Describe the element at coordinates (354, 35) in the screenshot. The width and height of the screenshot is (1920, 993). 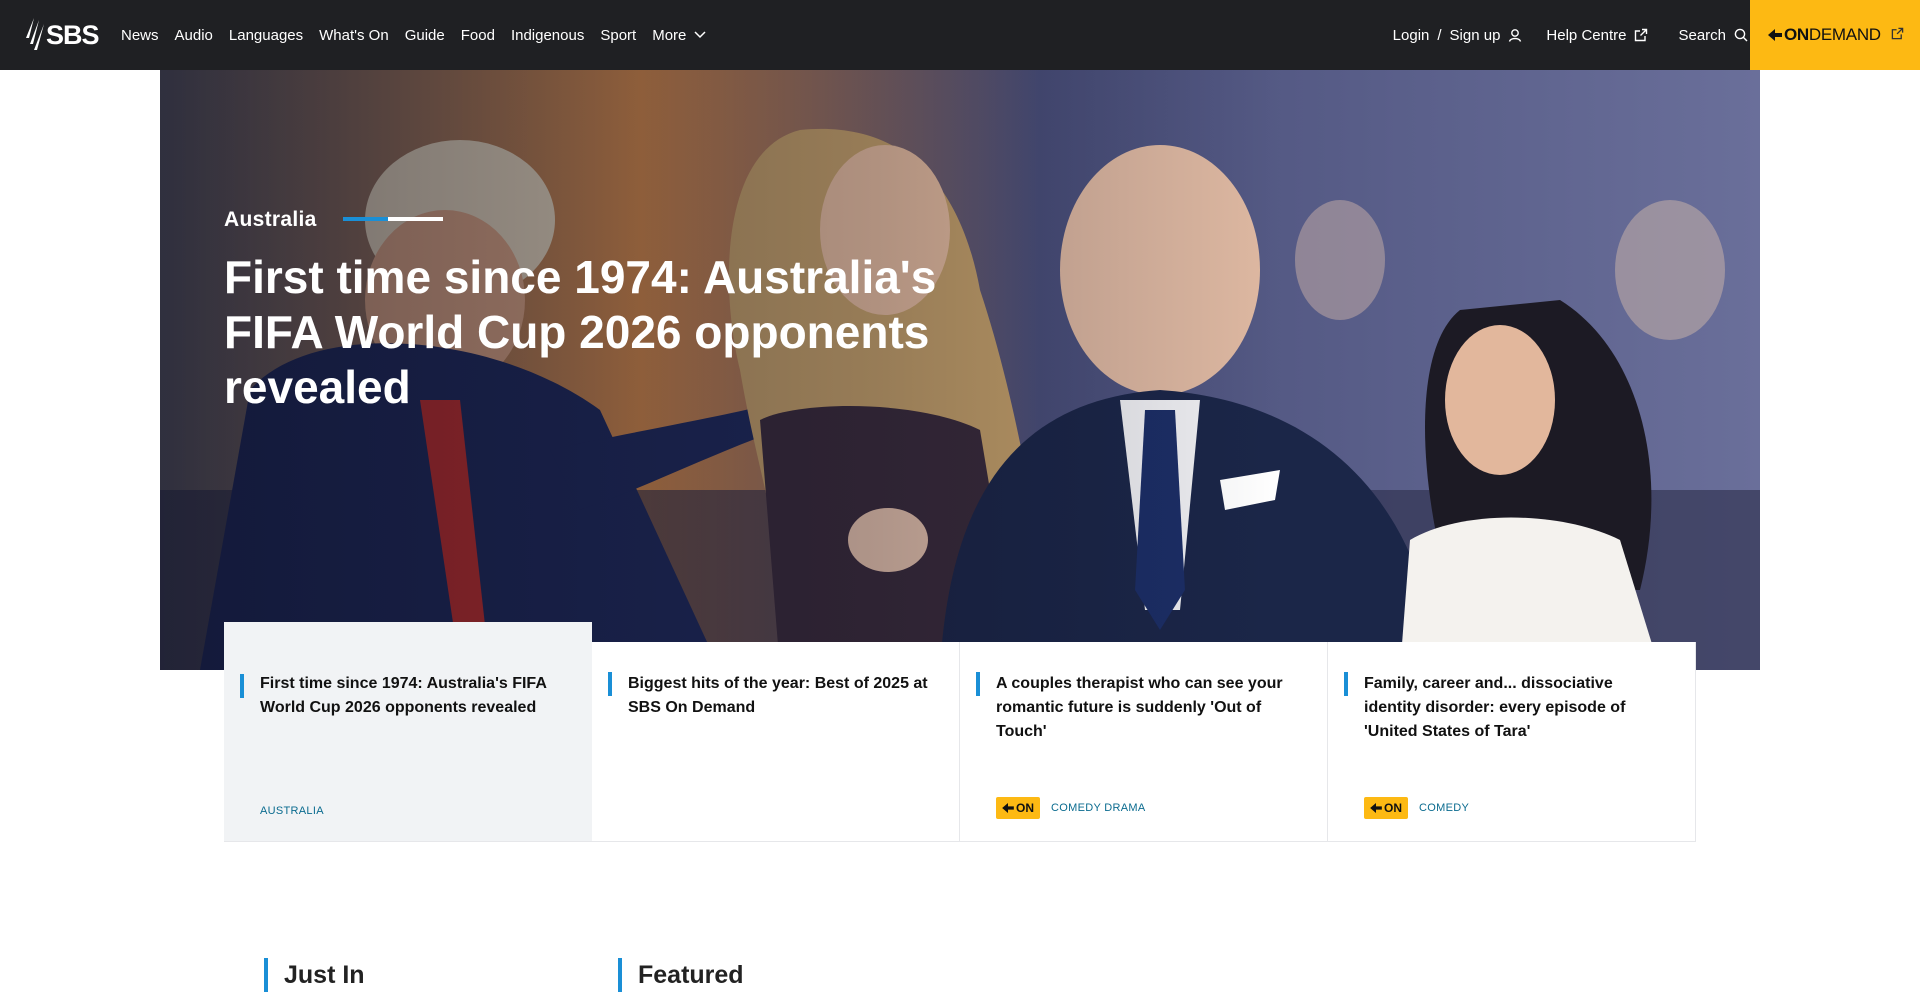
I see `nav-whats-on: What's On` at that location.